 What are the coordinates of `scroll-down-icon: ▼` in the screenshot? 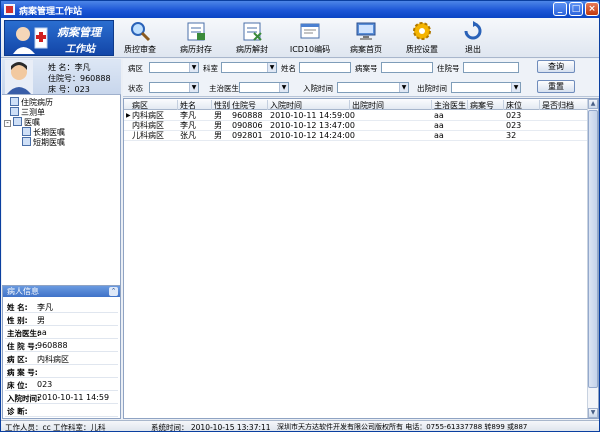 It's located at (593, 413).